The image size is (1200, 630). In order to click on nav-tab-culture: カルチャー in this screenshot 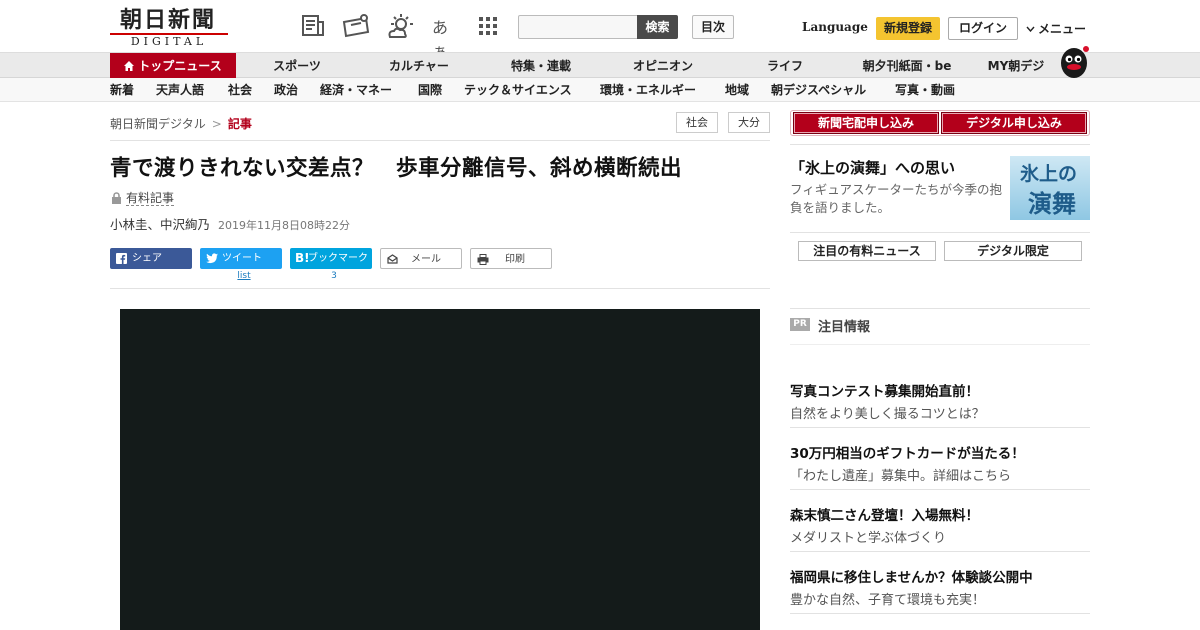, I will do `click(419, 66)`.